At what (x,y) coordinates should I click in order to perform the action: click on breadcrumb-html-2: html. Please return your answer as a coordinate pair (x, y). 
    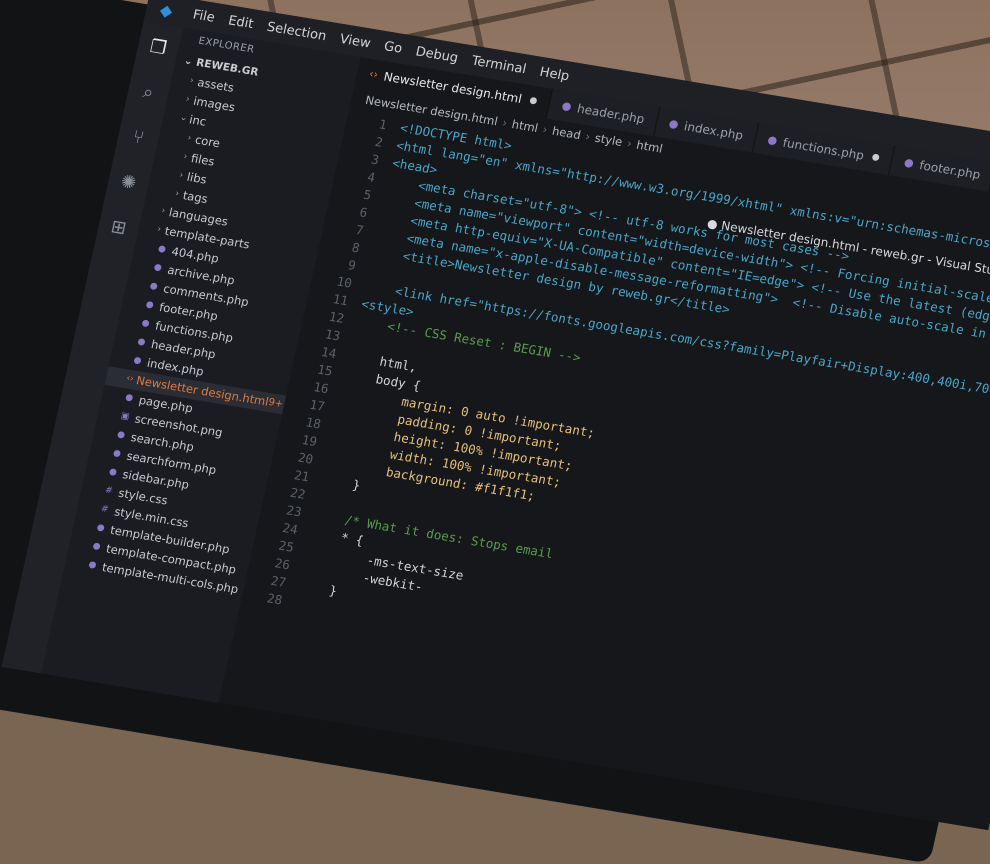
    Looking at the image, I should click on (649, 147).